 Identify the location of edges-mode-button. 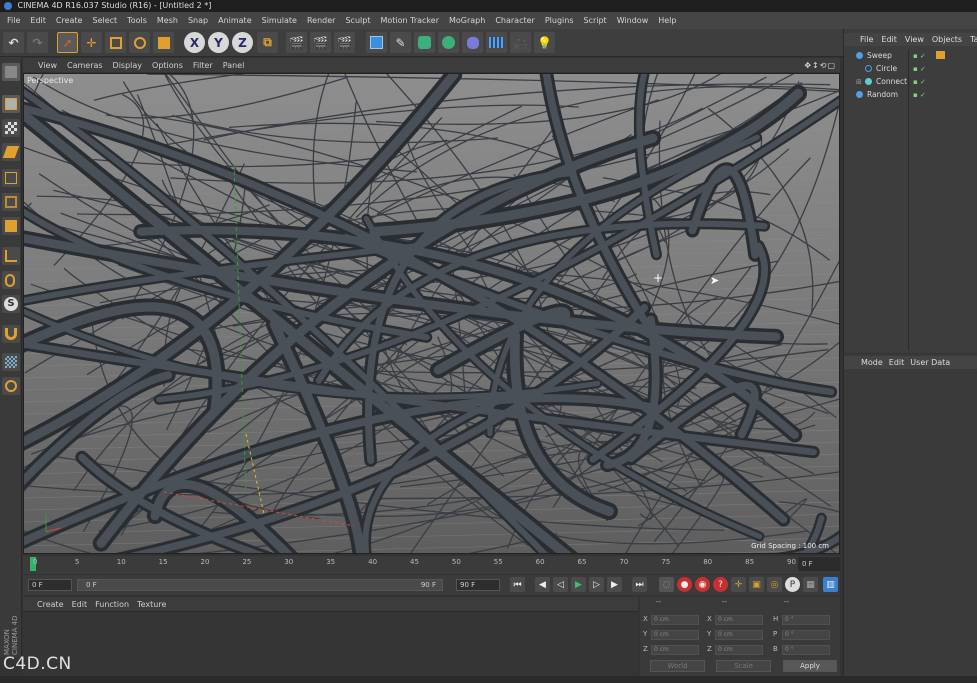
(11, 202).